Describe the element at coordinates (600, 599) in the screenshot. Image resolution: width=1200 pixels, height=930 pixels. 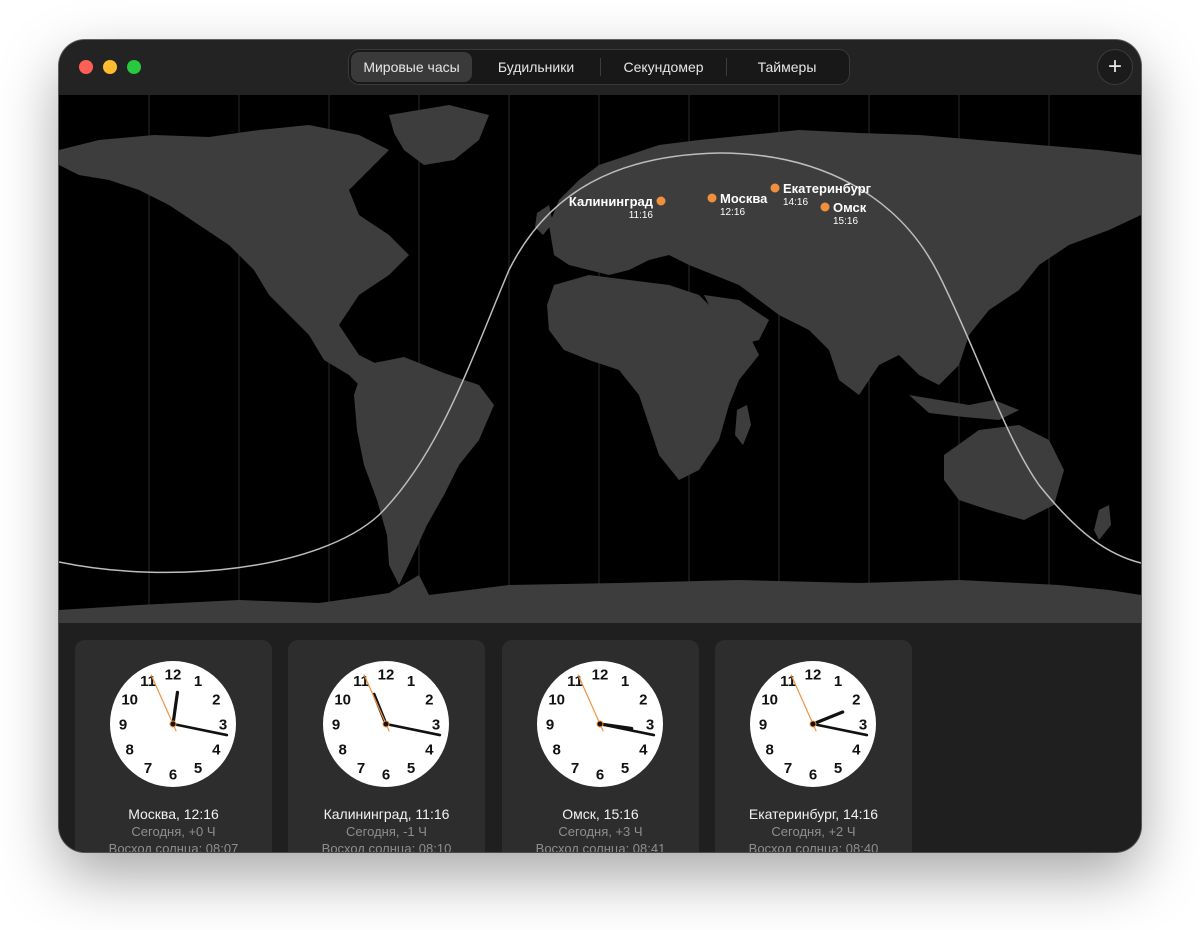
I see `antarctica` at that location.